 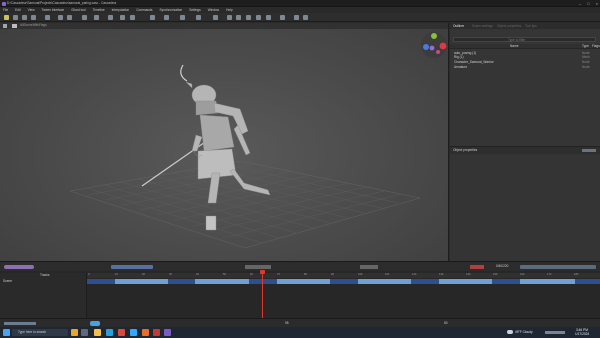 What do you see at coordinates (576, 274) in the screenshot?
I see `frame-number: 180` at bounding box center [576, 274].